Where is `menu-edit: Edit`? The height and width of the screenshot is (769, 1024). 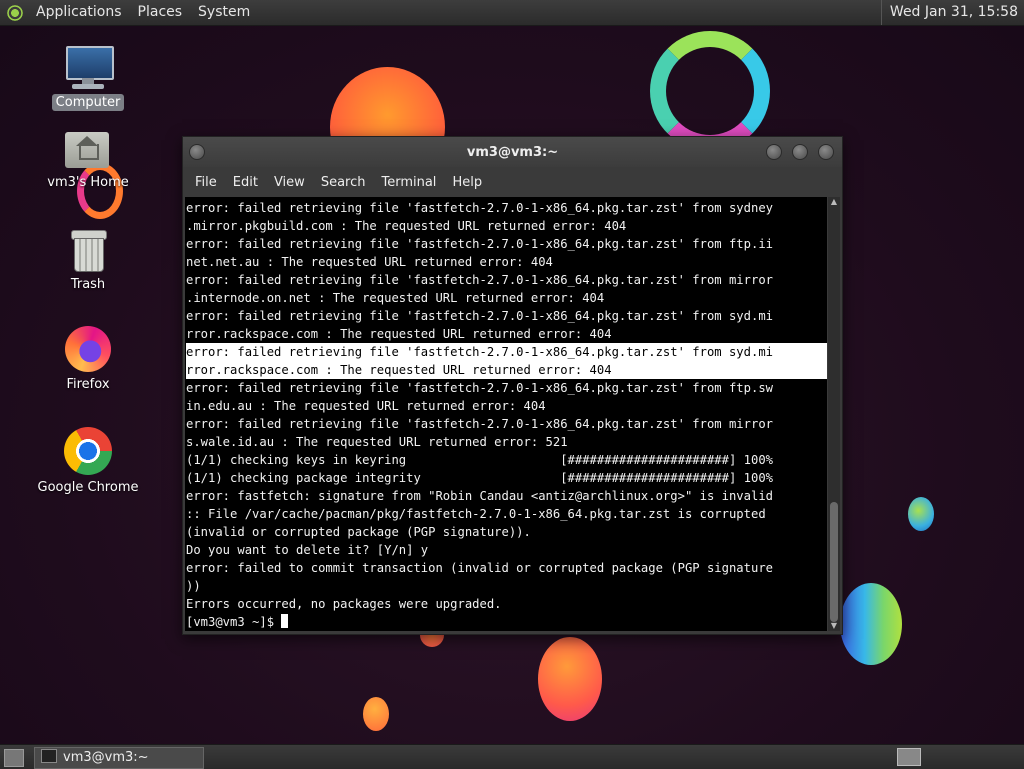
menu-edit: Edit is located at coordinates (245, 182).